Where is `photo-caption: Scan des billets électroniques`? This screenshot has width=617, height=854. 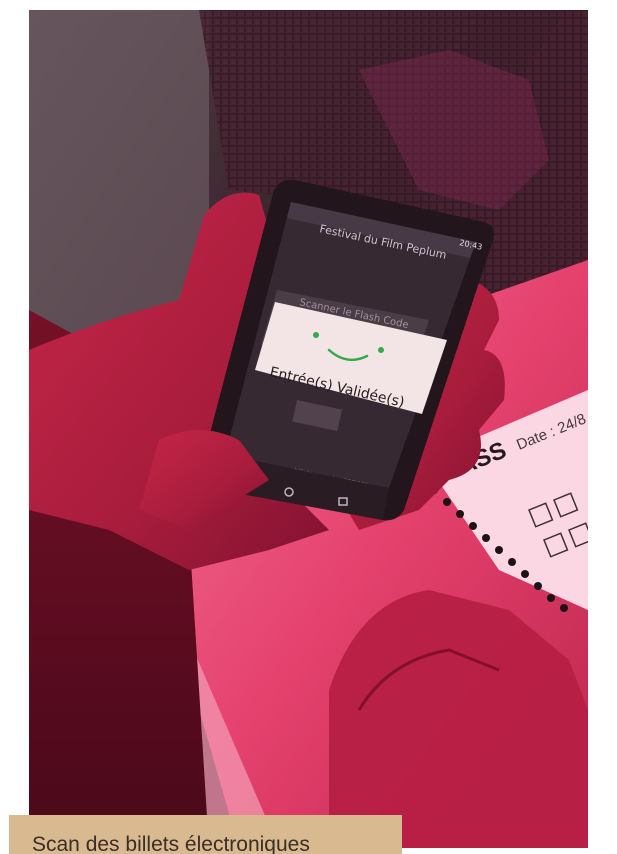
photo-caption: Scan des billets électroniques is located at coordinates (205, 834).